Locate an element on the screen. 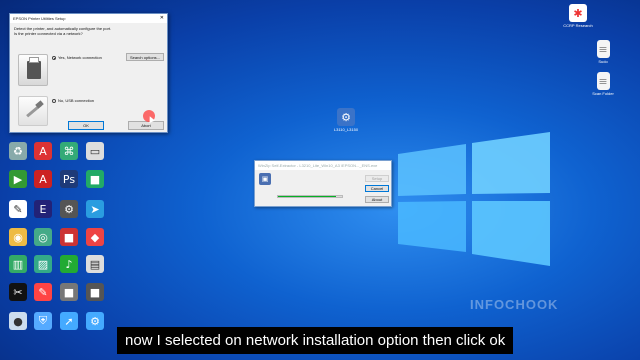 The height and width of the screenshot is (360, 640). ok-button: OK is located at coordinates (86, 125).